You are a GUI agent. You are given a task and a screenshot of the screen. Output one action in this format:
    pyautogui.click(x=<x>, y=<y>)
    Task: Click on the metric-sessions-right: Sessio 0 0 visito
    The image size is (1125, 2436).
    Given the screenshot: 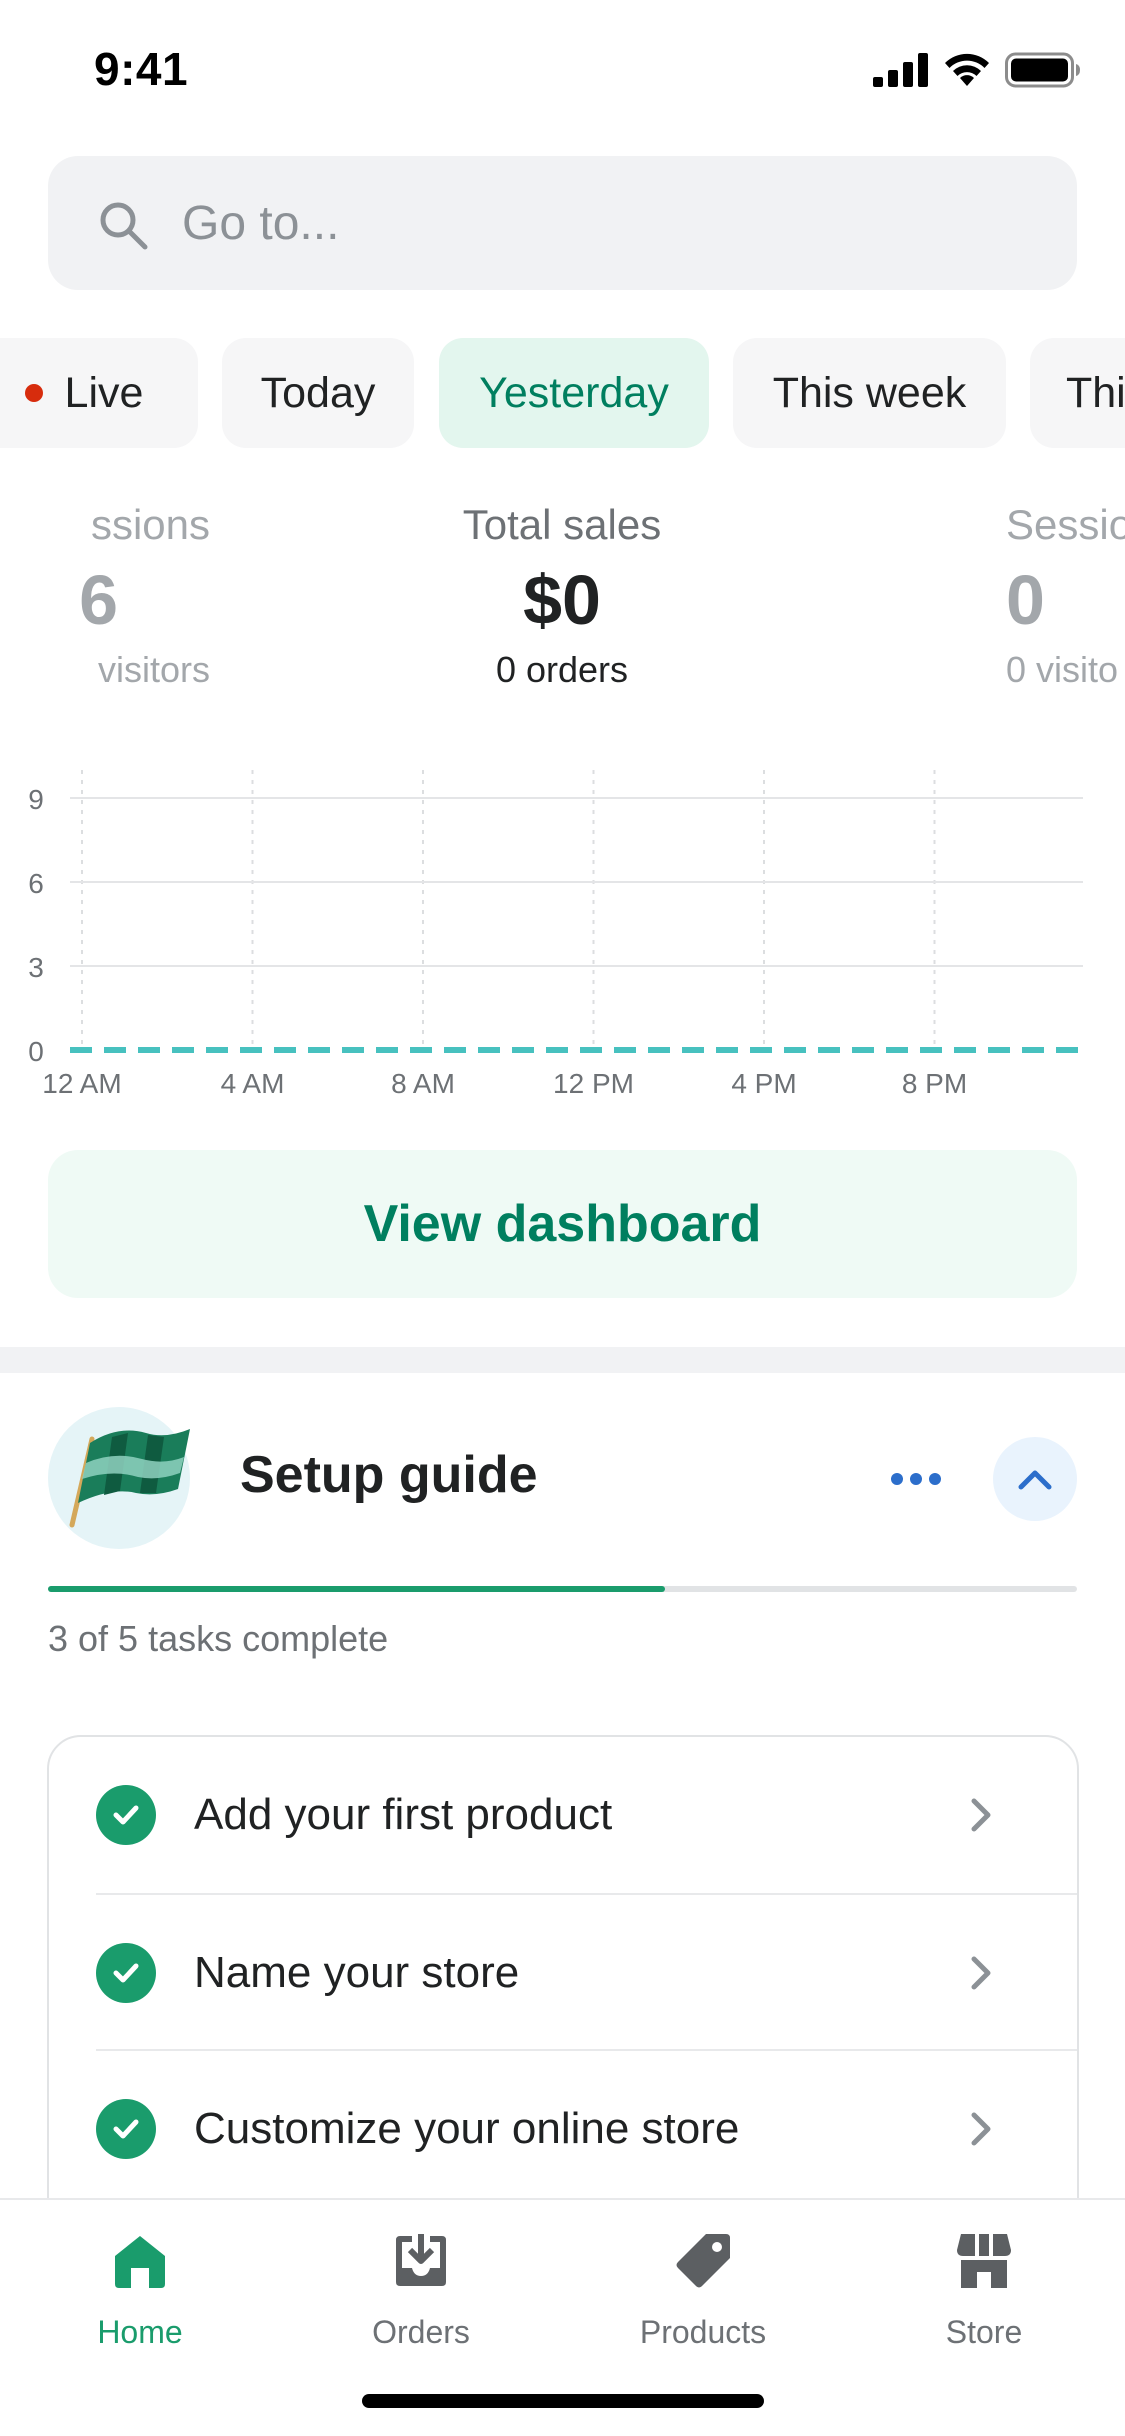 What is the action you would take?
    pyautogui.click(x=1065, y=595)
    